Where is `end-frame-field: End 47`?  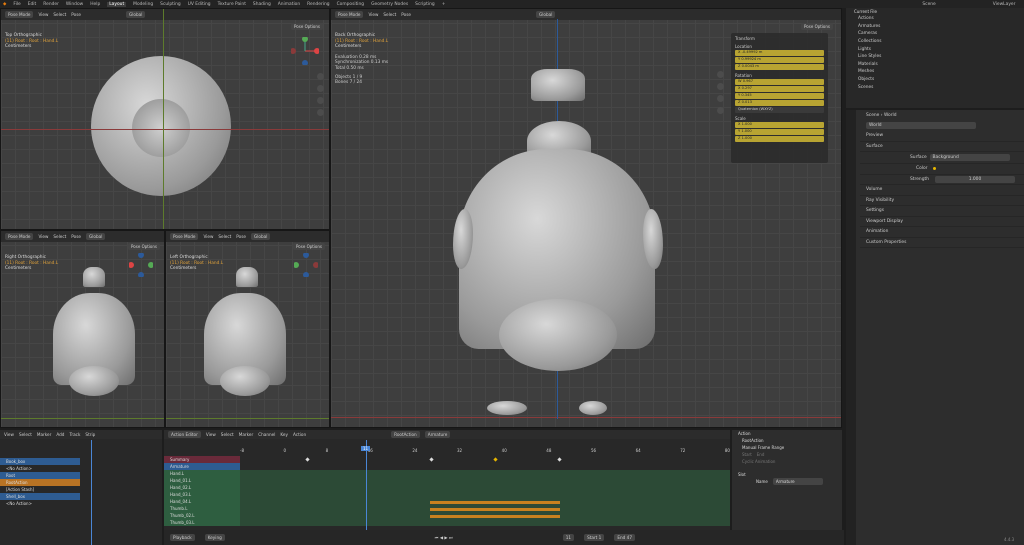
end-frame-field: End 47 is located at coordinates (624, 537).